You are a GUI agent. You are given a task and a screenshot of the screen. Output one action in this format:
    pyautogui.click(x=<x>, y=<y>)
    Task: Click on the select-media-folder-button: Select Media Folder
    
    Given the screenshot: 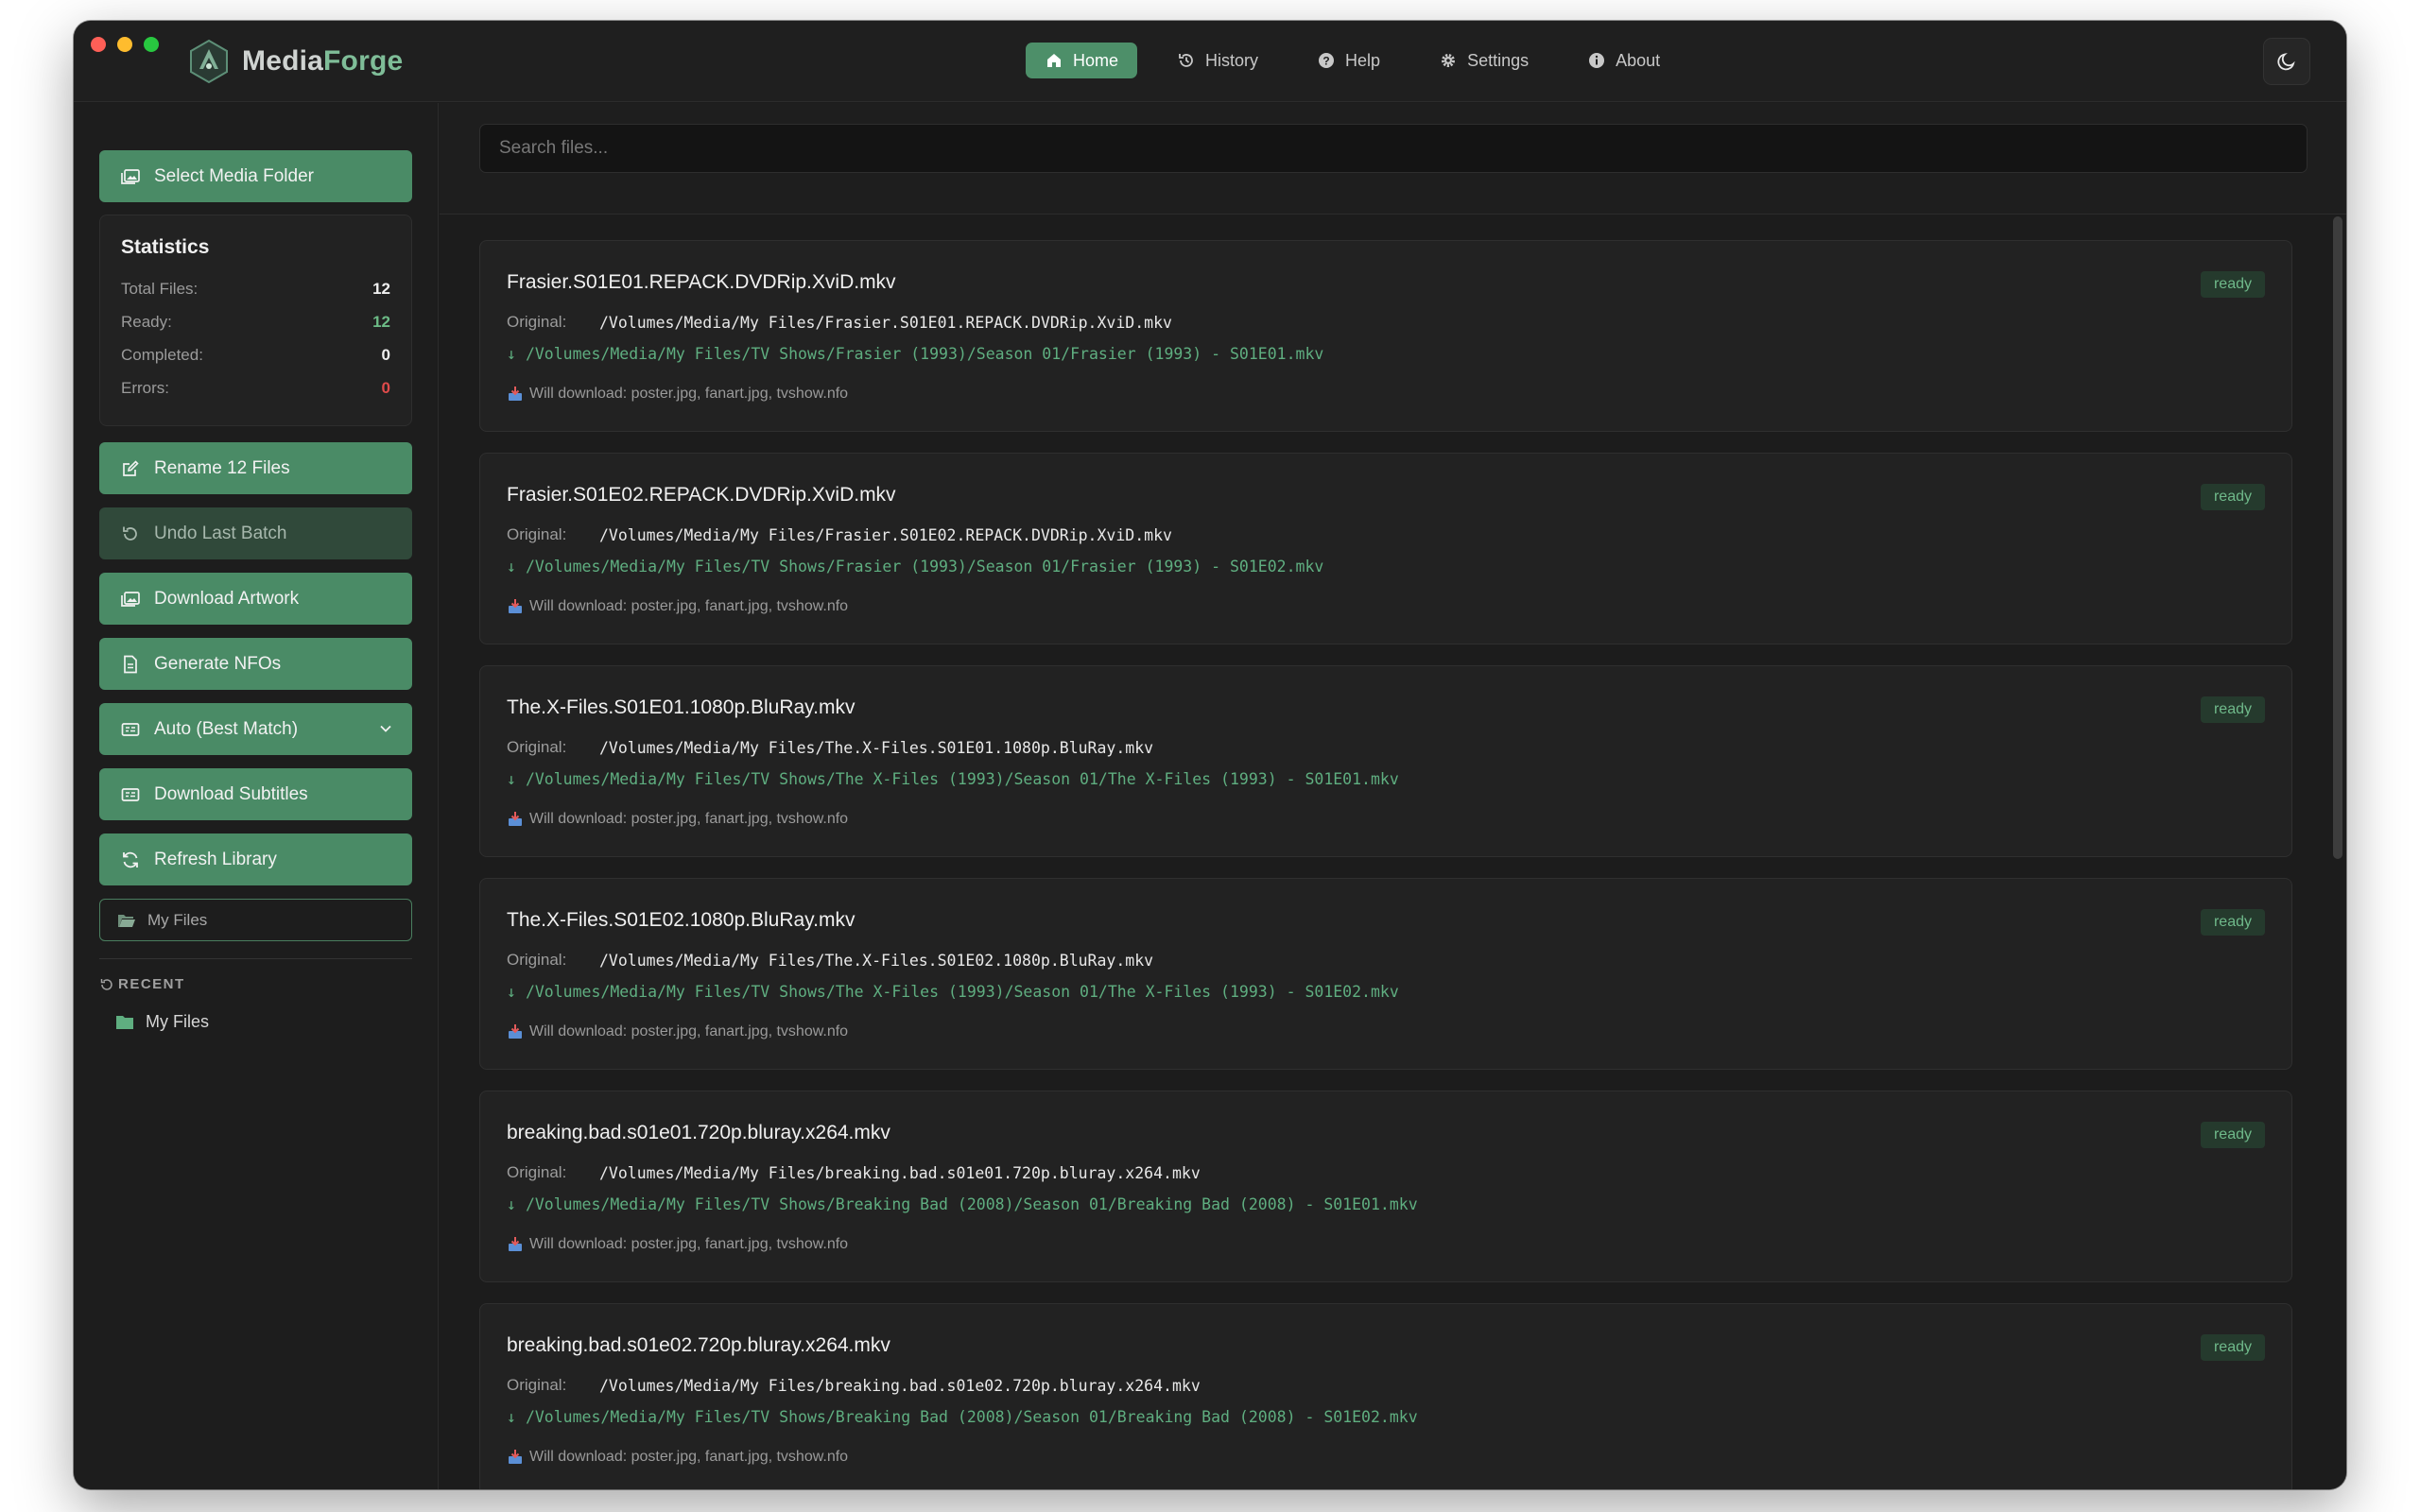 What is the action you would take?
    pyautogui.click(x=256, y=176)
    